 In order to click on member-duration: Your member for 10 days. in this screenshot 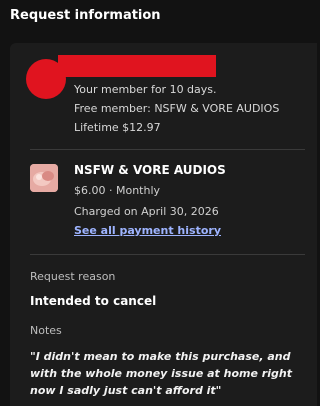, I will do `click(145, 89)`.